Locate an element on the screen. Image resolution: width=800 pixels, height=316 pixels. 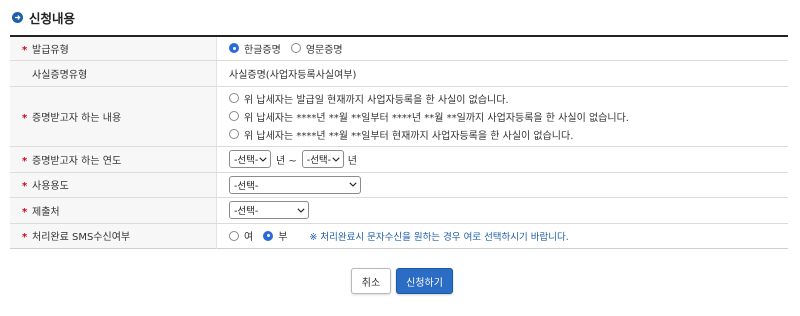
row-submit-to: * 제출처 -선택- is located at coordinates (399, 210).